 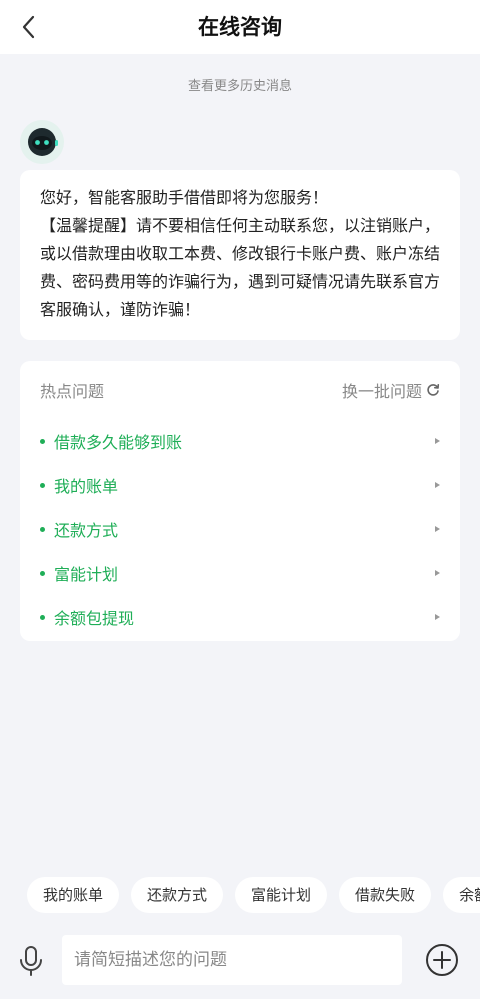 I want to click on question-item: 余额包提现, so click(x=240, y=617).